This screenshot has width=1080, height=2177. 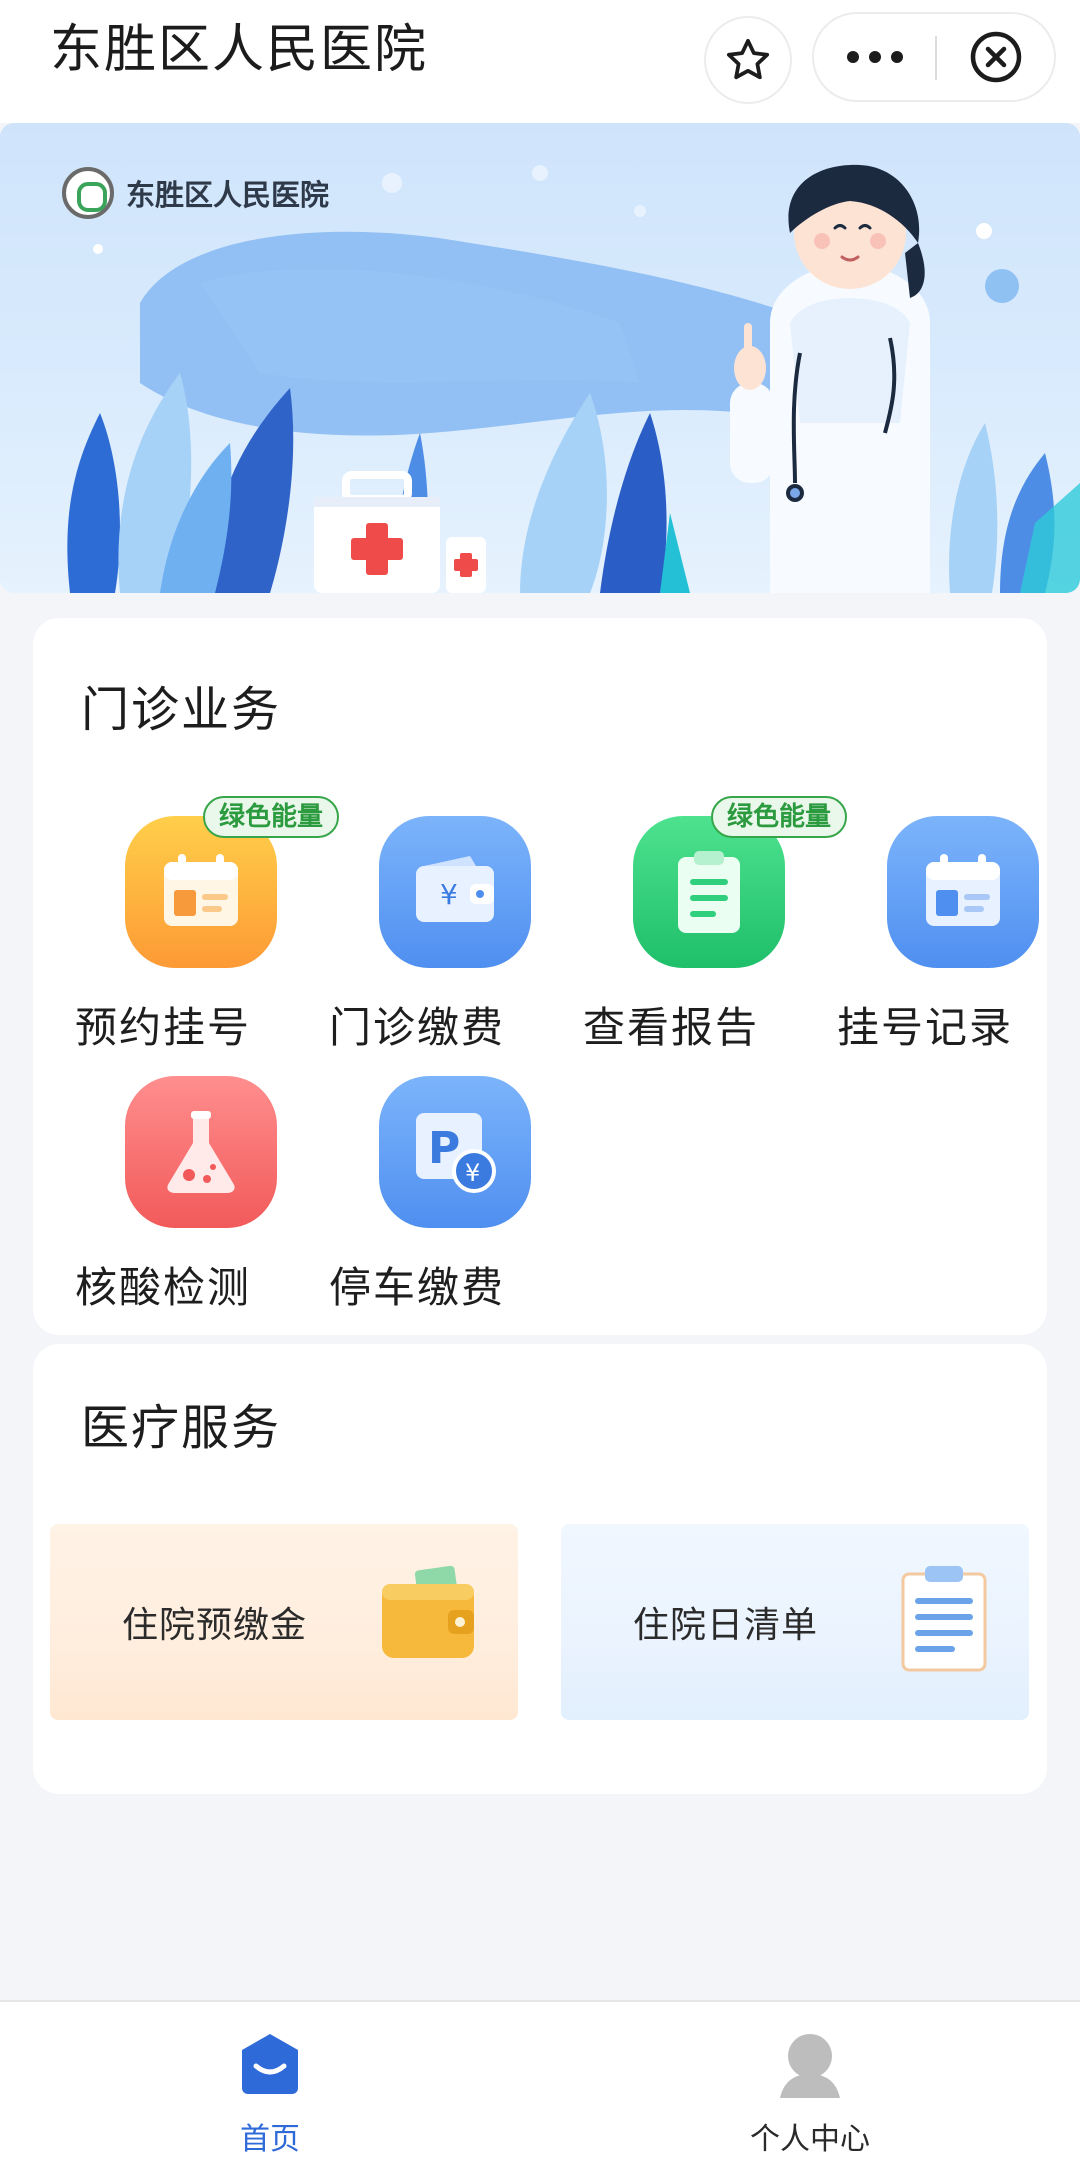 I want to click on nav-label: 个人中心, so click(x=810, y=2139).